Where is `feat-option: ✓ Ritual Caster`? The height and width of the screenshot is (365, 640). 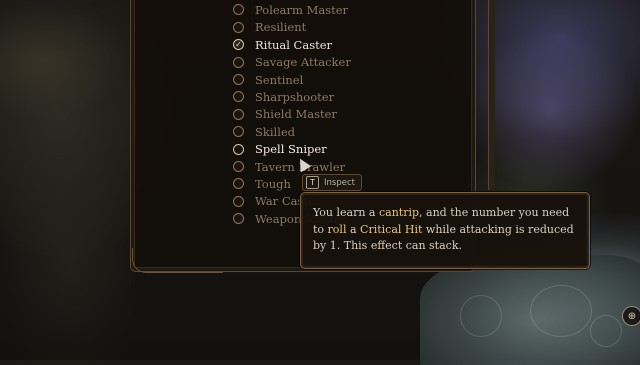
feat-option: ✓ Ritual Caster is located at coordinates (282, 44).